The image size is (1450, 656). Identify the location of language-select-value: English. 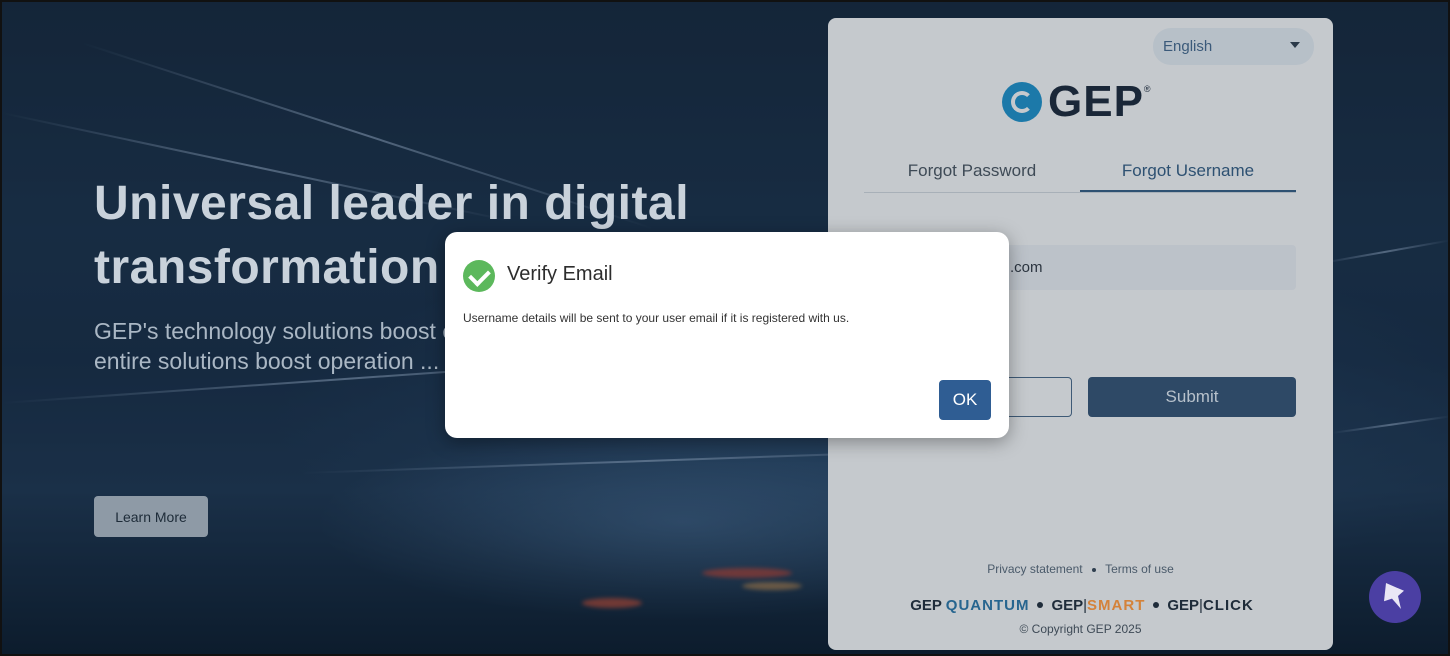
(1188, 46).